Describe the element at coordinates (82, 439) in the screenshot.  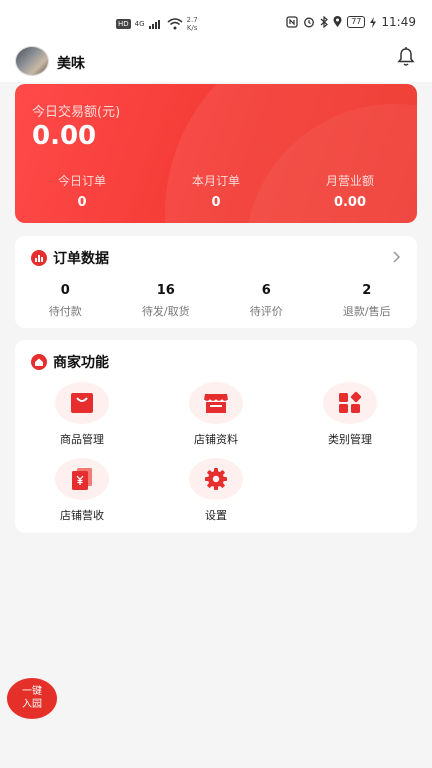
I see `func-label: 商品管理` at that location.